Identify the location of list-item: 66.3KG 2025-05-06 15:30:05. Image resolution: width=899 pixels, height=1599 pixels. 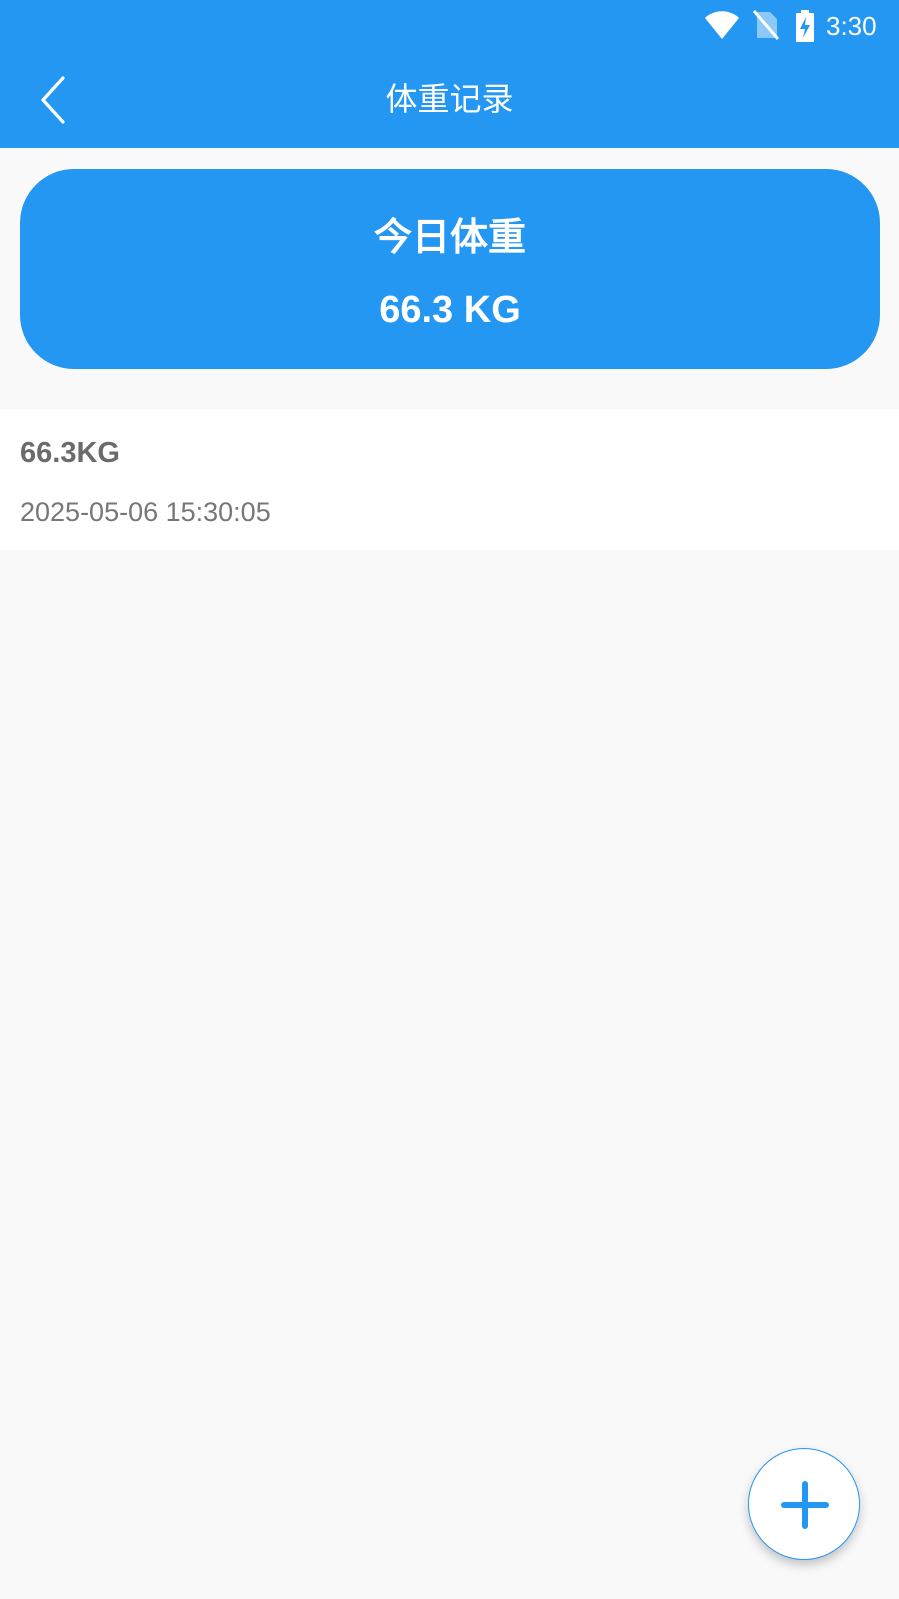
(449, 479).